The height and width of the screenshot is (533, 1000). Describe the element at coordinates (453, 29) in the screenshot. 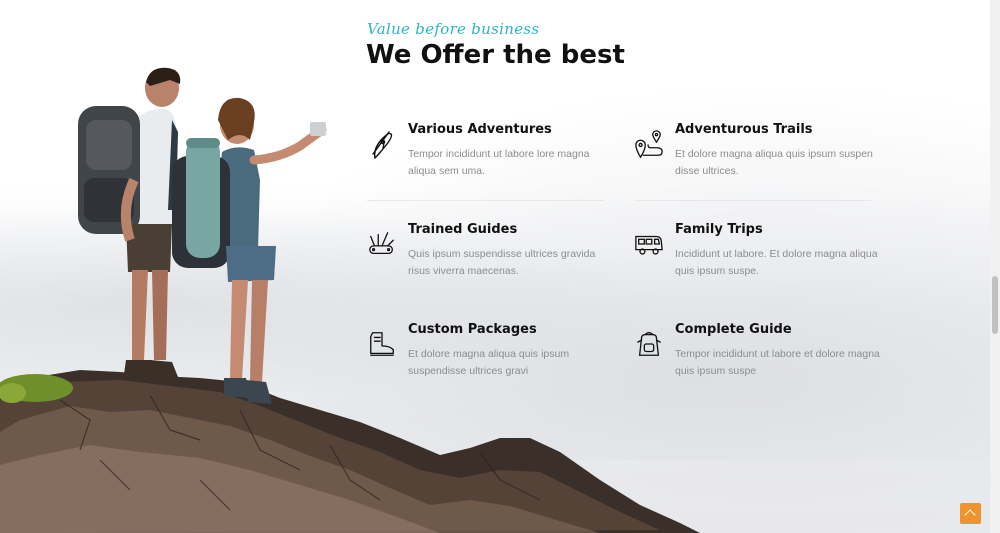

I see `section-eyebrow: Value before business` at that location.